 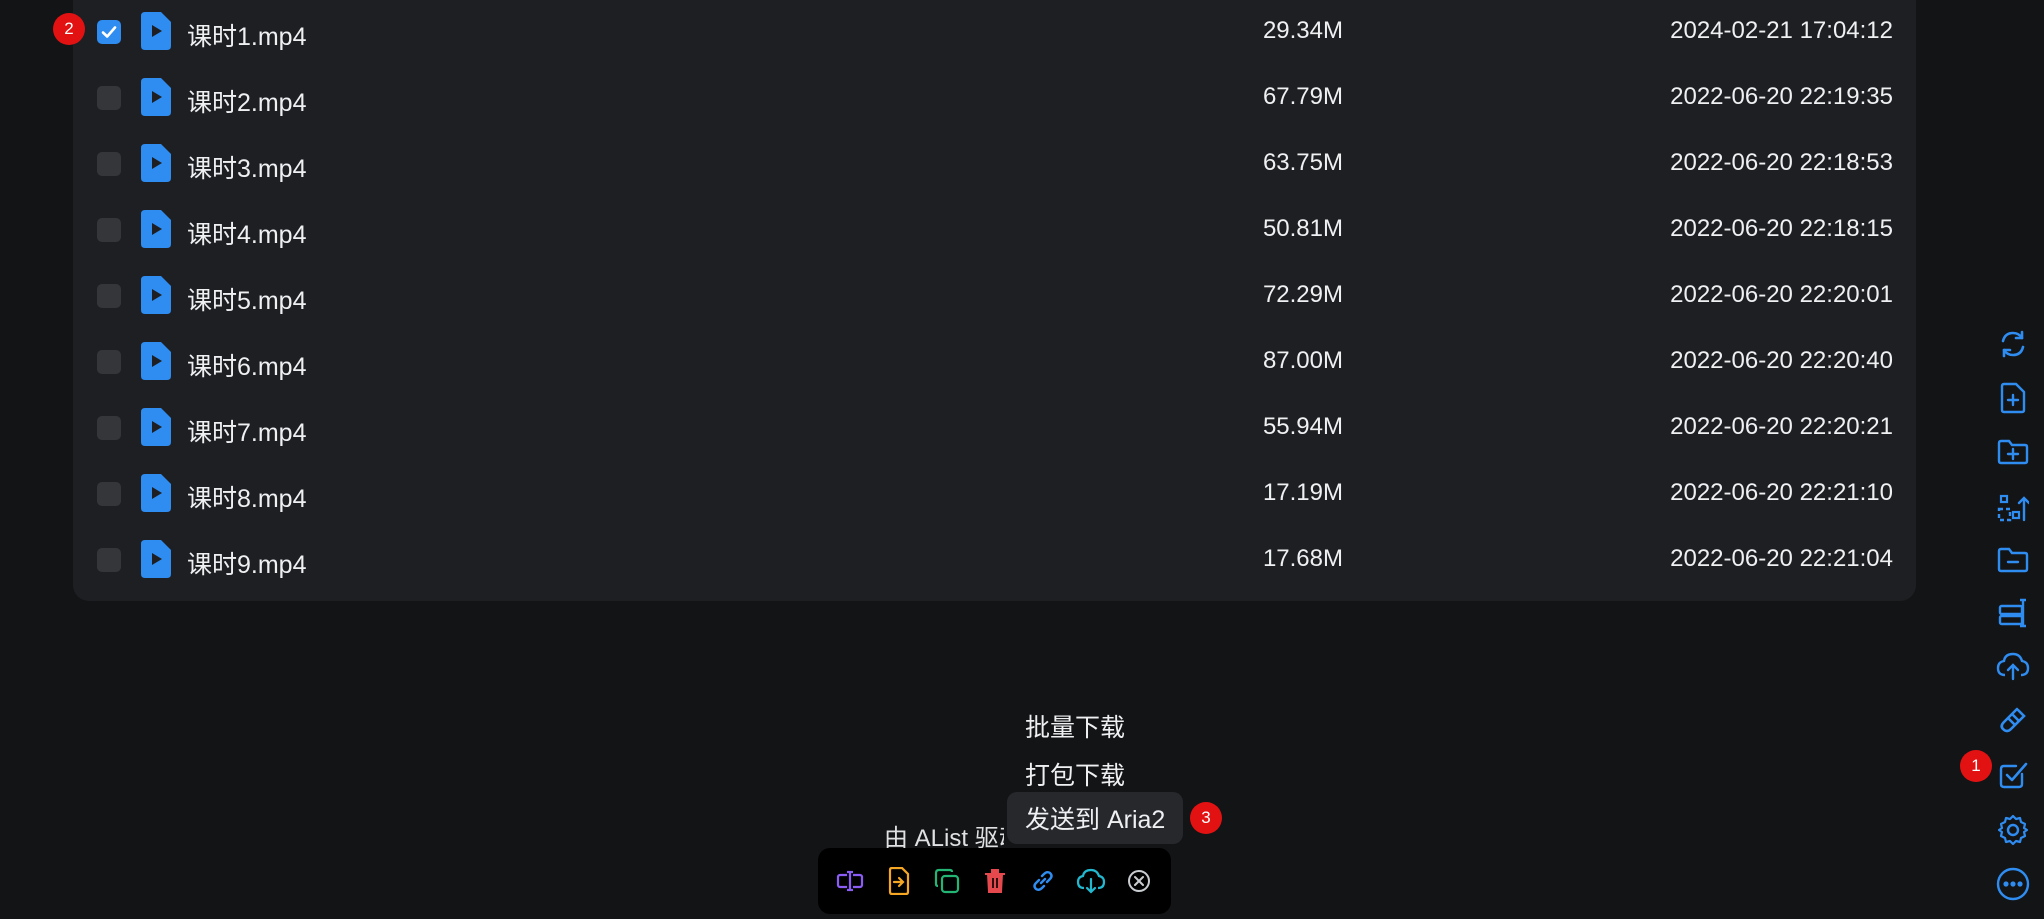 I want to click on file-row: 课时7.mp4 55.94M 2022-06-20 22:20:21, so click(x=994, y=429).